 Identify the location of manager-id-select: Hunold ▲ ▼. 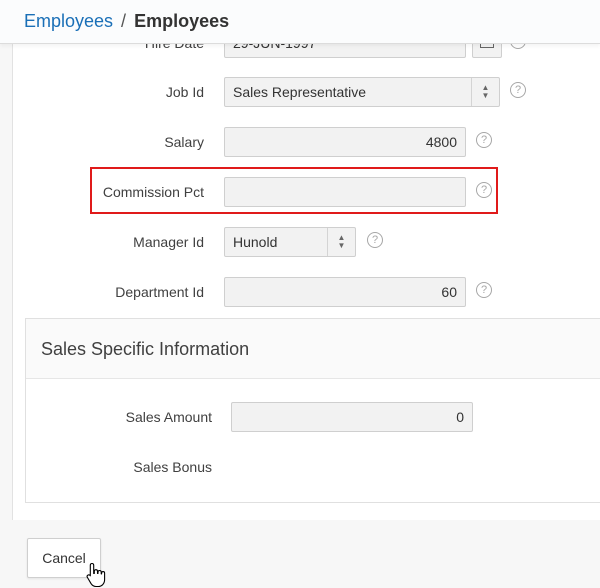
(290, 242).